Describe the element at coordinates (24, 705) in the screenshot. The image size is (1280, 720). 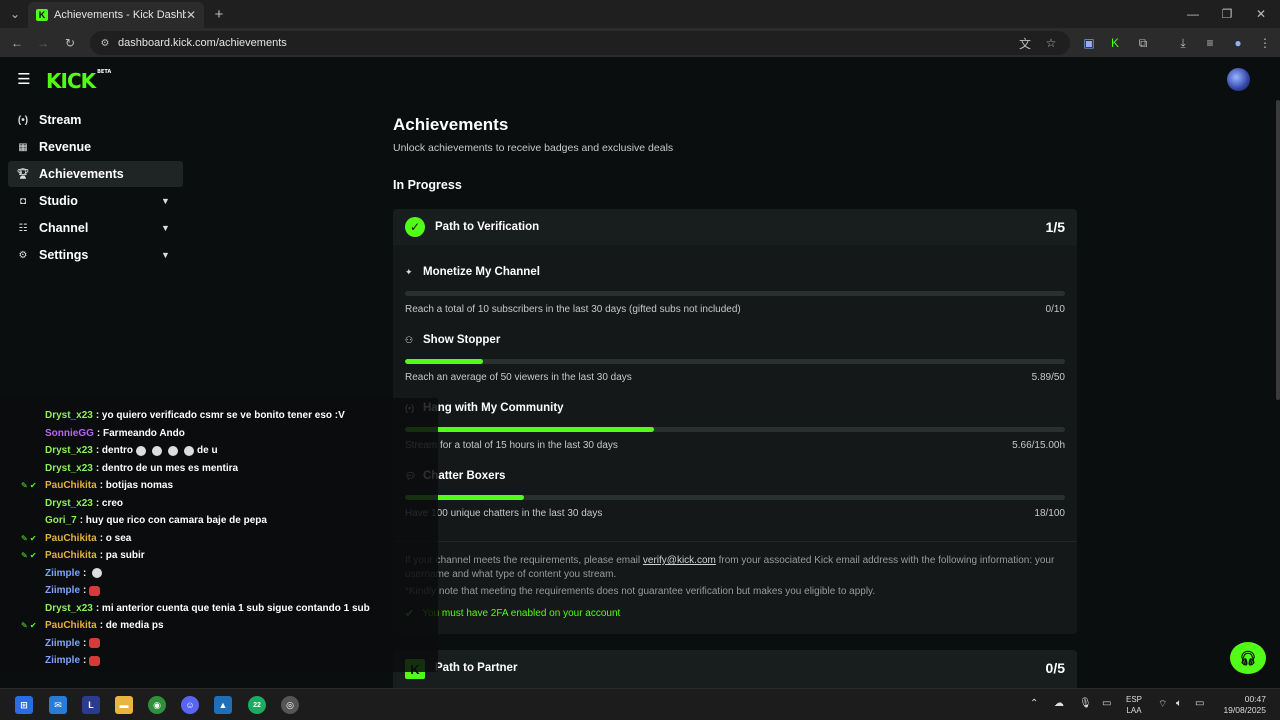
I see `windows-start-icon: ⊞` at that location.